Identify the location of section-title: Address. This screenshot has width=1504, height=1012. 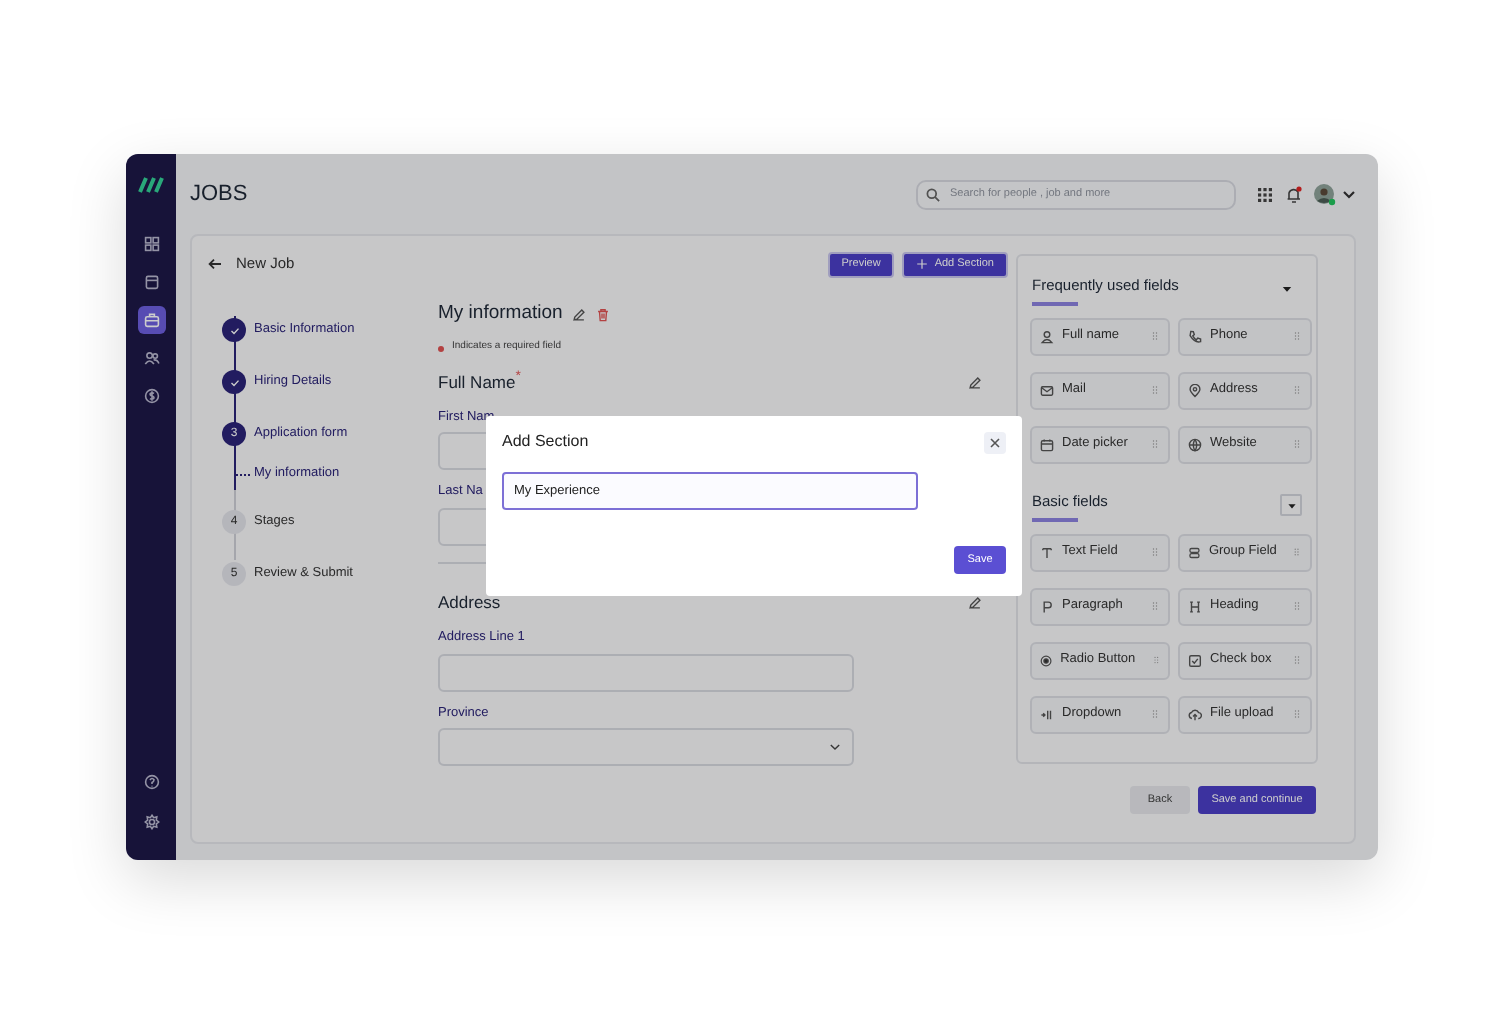
(469, 603).